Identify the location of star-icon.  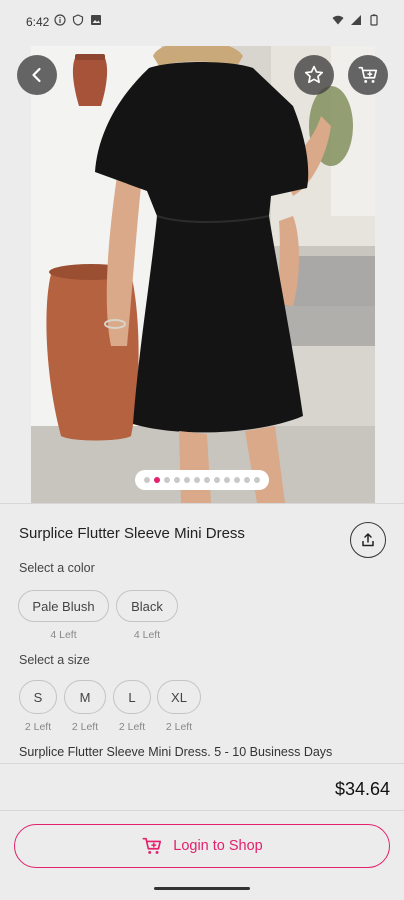
(314, 74).